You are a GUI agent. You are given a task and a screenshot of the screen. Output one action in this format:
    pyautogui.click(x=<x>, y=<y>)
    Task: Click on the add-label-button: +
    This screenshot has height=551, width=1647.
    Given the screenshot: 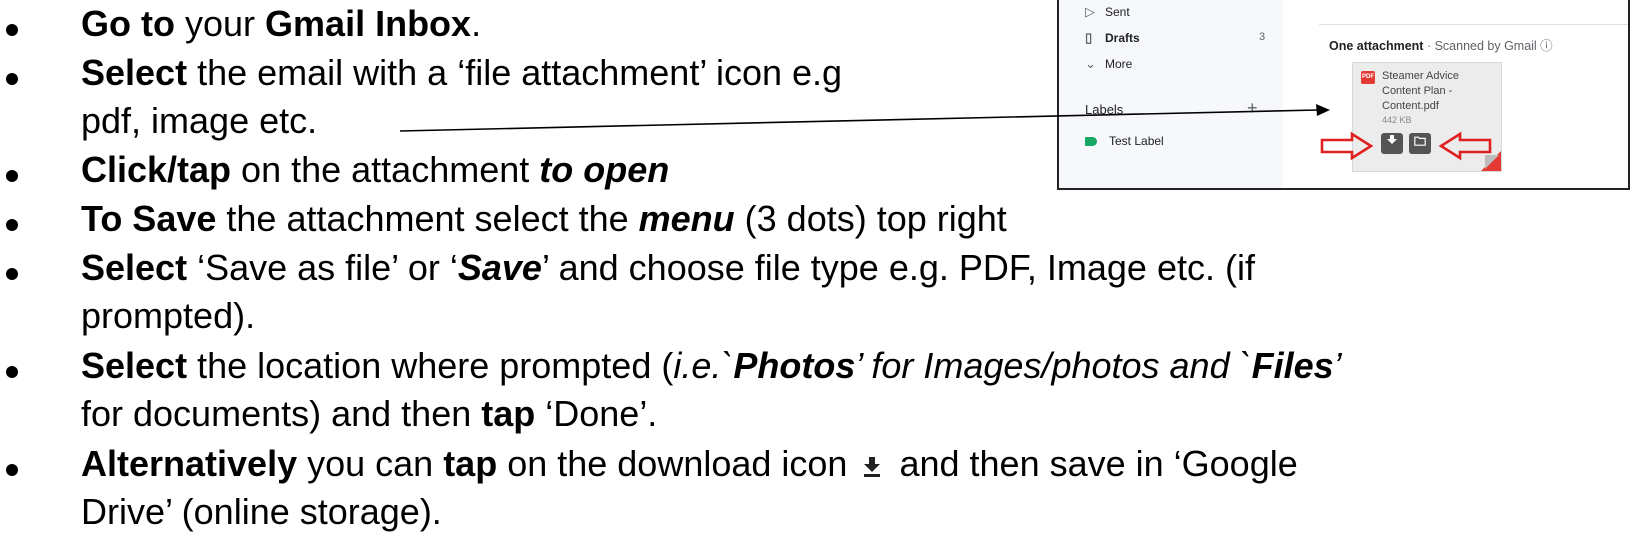 What is the action you would take?
    pyautogui.click(x=1252, y=108)
    